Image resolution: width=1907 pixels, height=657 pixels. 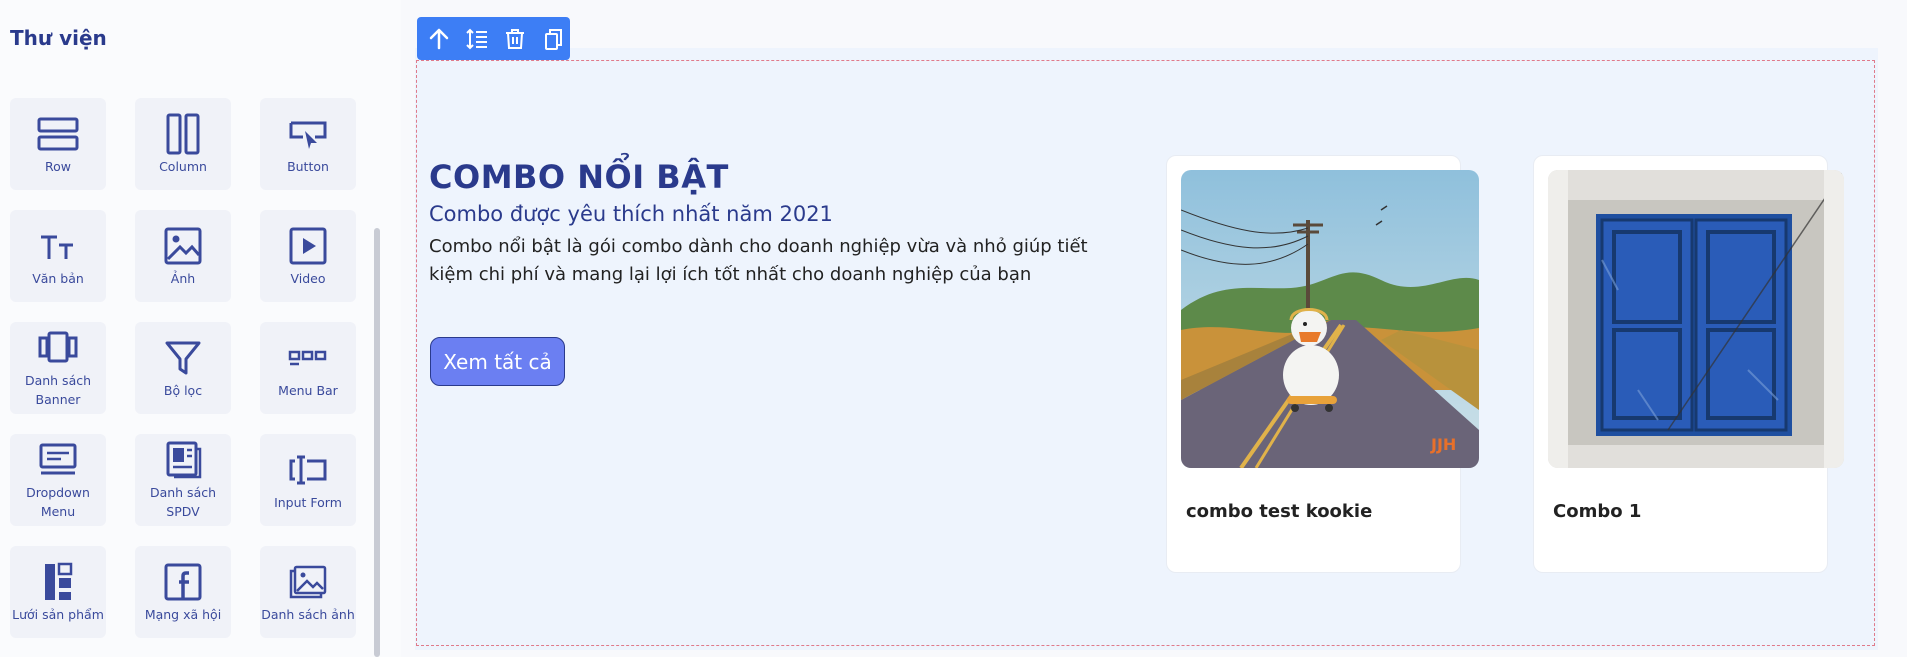 I want to click on text-icon, so click(x=57, y=247).